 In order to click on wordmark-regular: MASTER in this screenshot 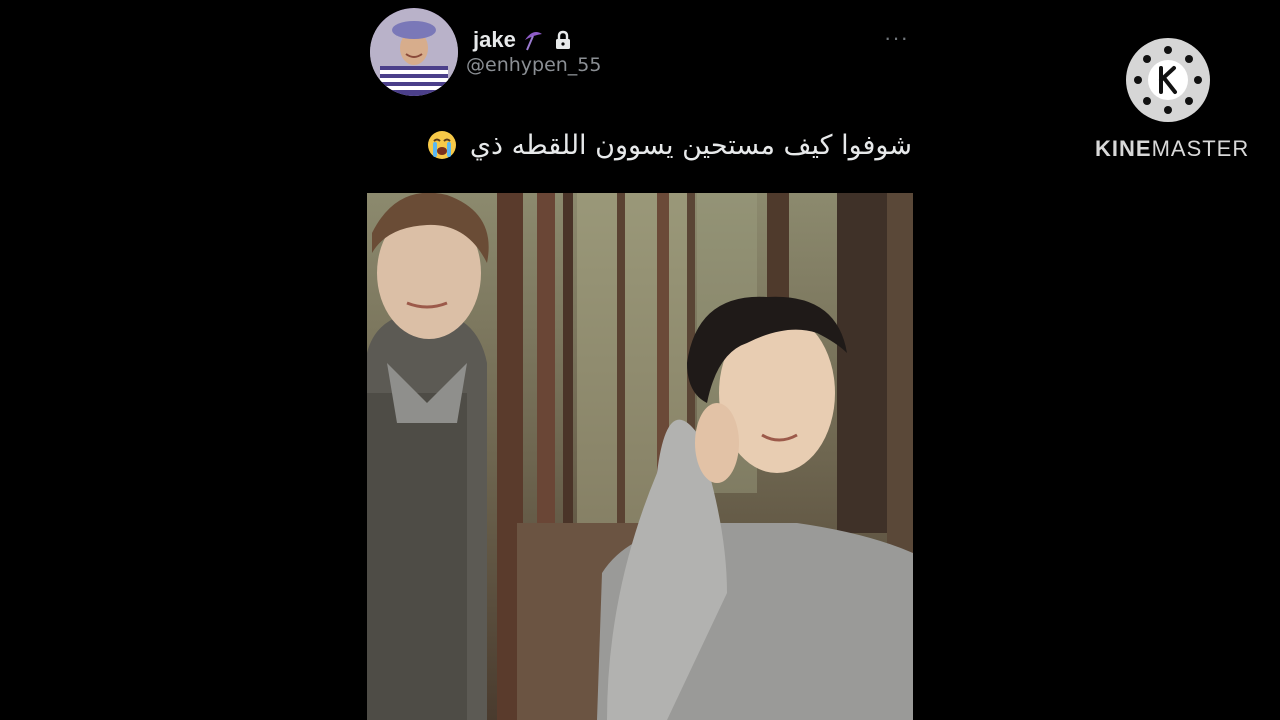, I will do `click(1200, 148)`.